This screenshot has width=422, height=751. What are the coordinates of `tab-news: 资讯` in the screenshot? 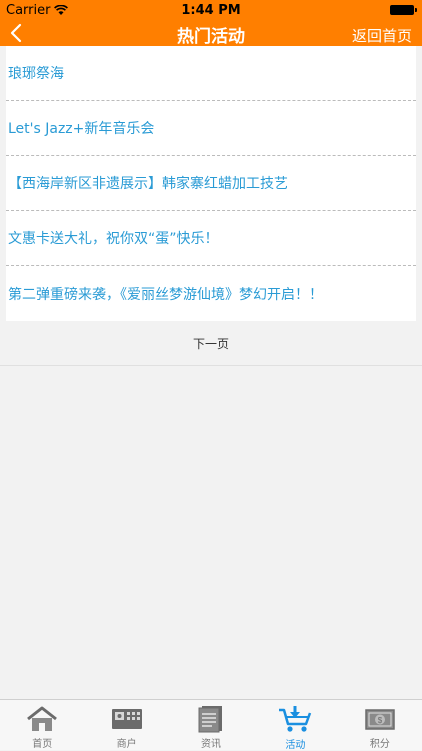 It's located at (211, 725).